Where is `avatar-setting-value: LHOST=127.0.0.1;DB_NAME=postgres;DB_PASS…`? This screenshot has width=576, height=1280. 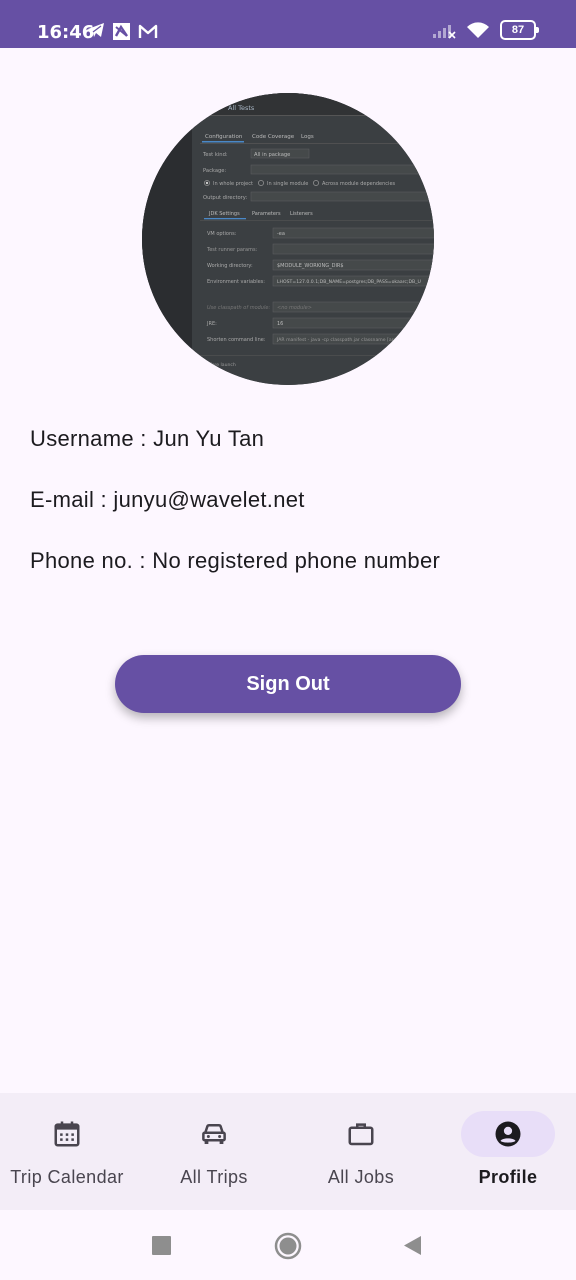
avatar-setting-value: LHOST=127.0.0.1;DB_NAME=postgres;DB_PASS… is located at coordinates (349, 282).